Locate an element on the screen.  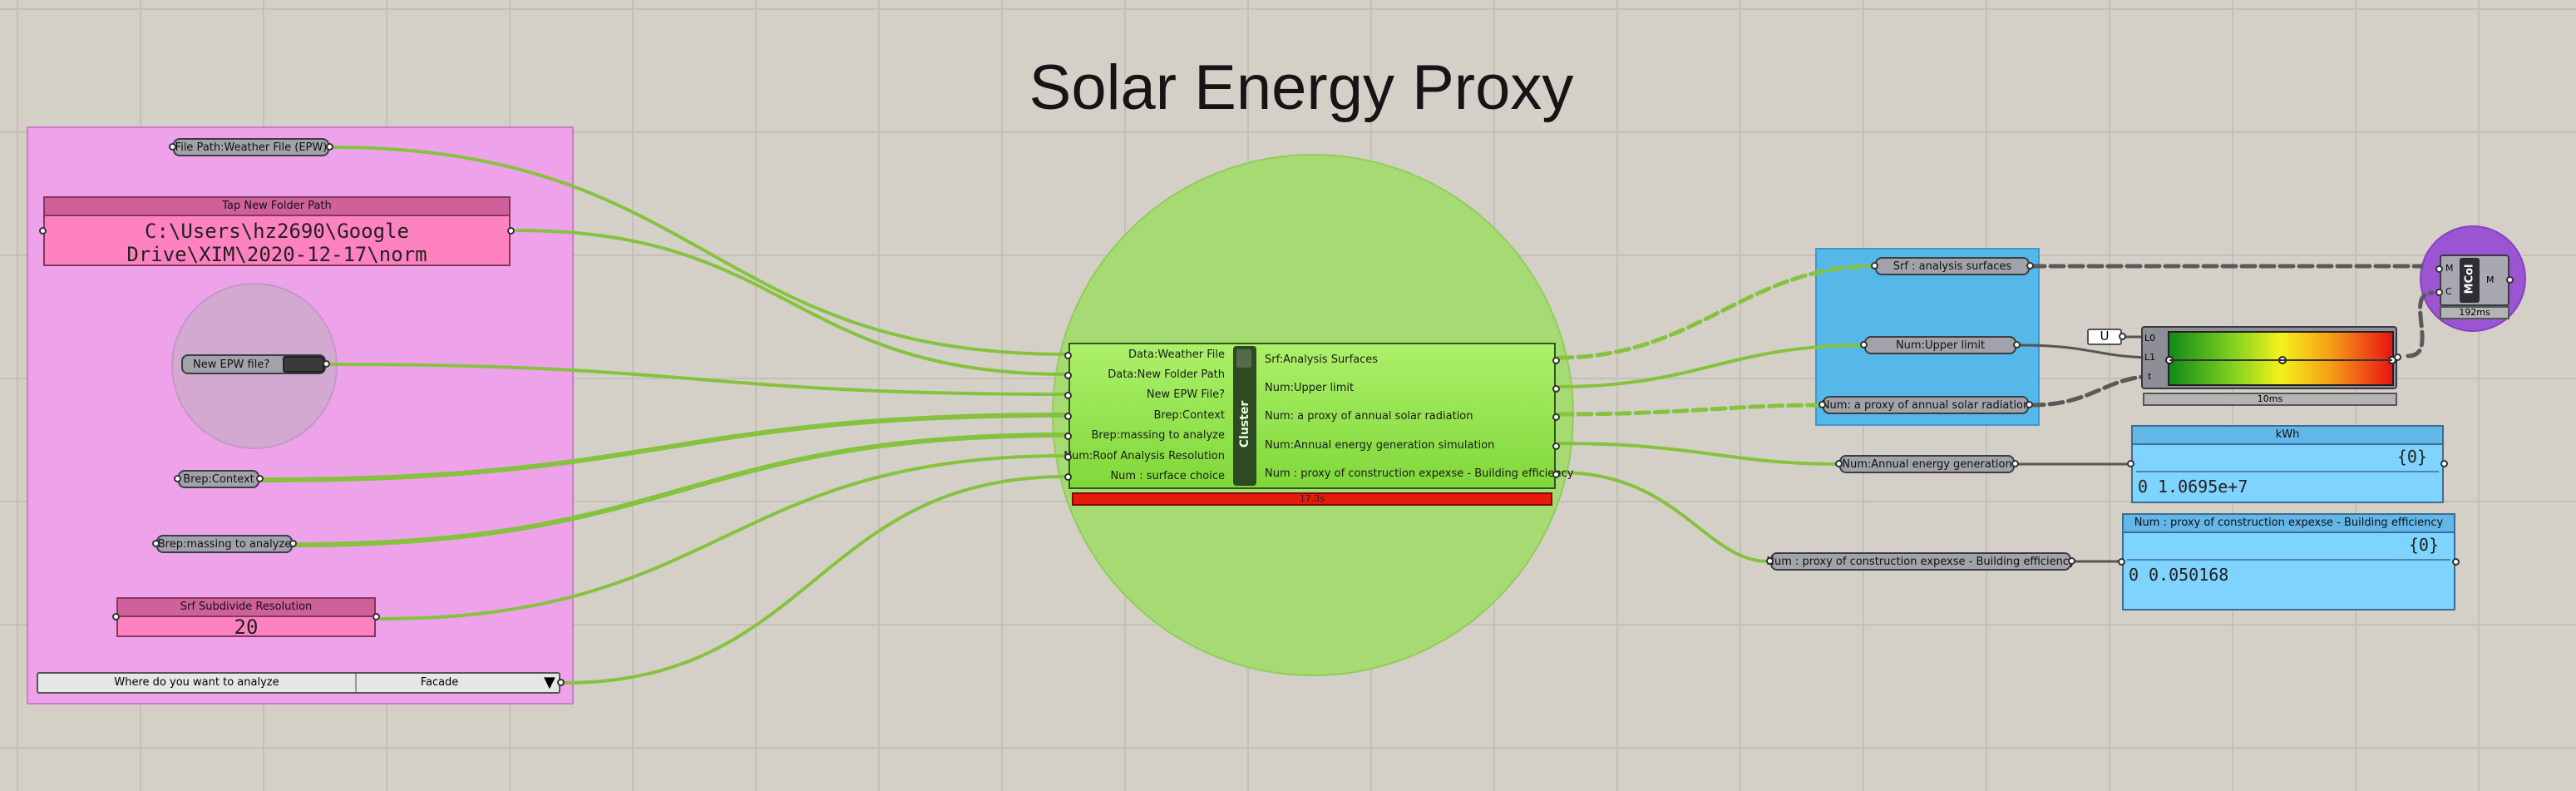
gradient-input-l1: L1 is located at coordinates (2149, 357).